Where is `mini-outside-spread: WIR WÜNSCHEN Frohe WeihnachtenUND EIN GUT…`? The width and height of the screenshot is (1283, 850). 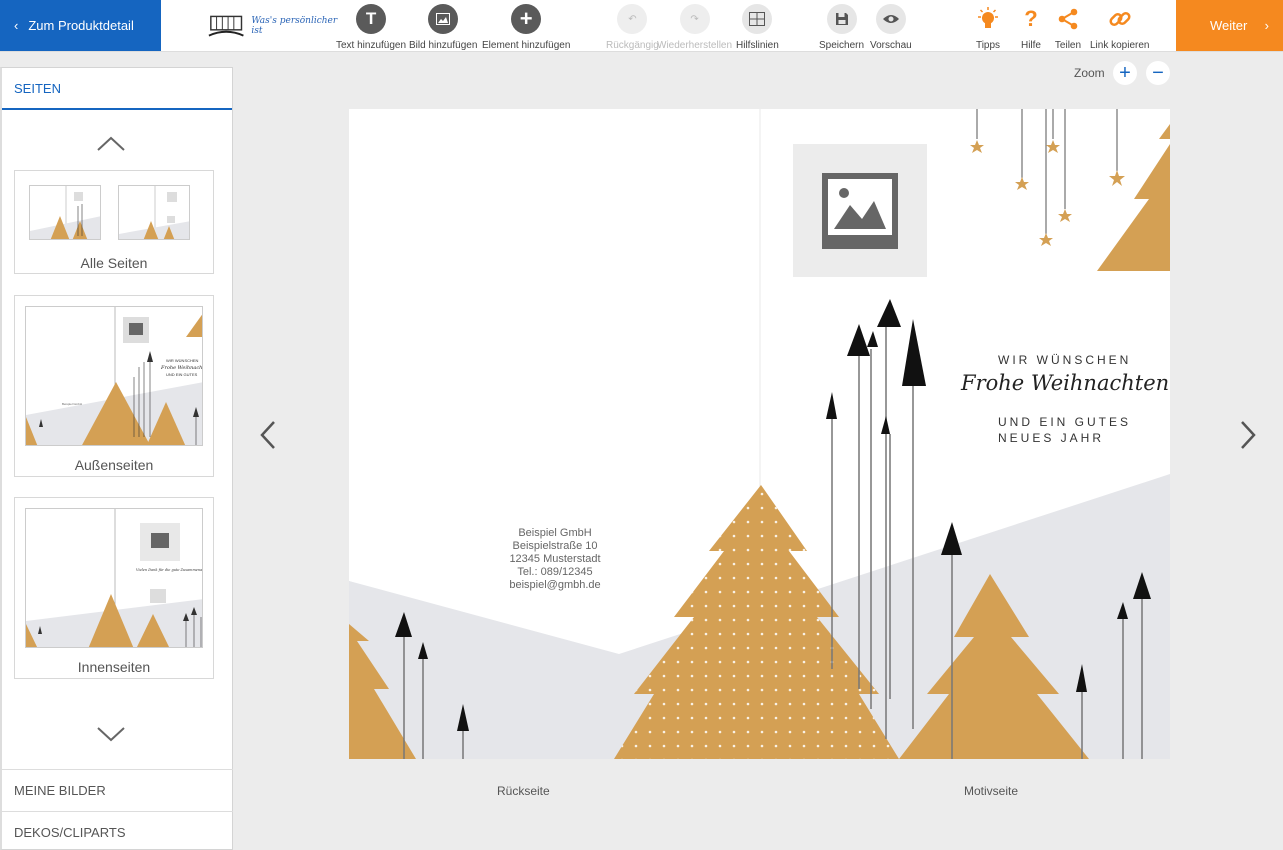 mini-outside-spread: WIR WÜNSCHEN Frohe WeihnachtenUND EIN GUT… is located at coordinates (114, 376).